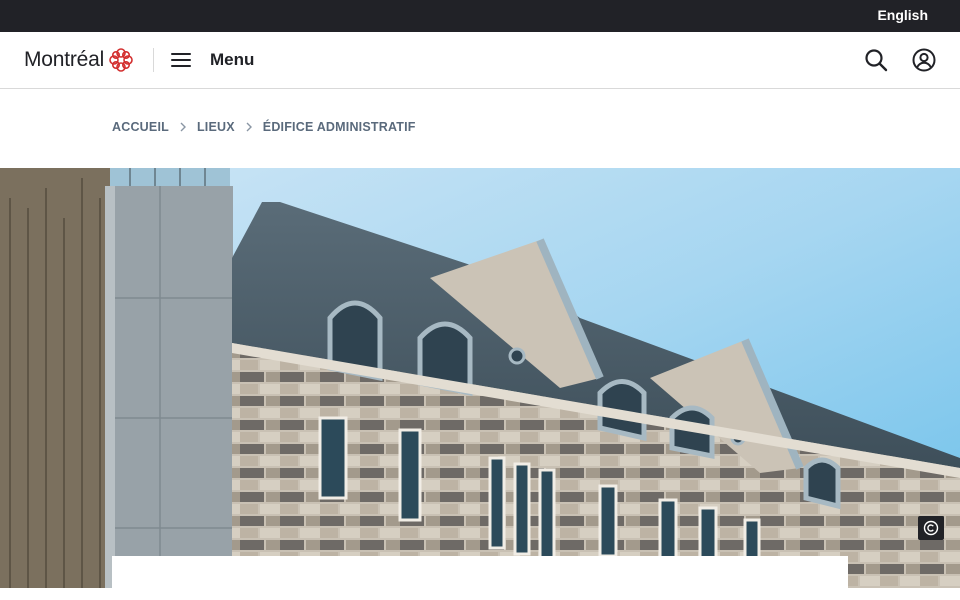 Image resolution: width=960 pixels, height=600 pixels. I want to click on menu-label: Menu, so click(232, 59).